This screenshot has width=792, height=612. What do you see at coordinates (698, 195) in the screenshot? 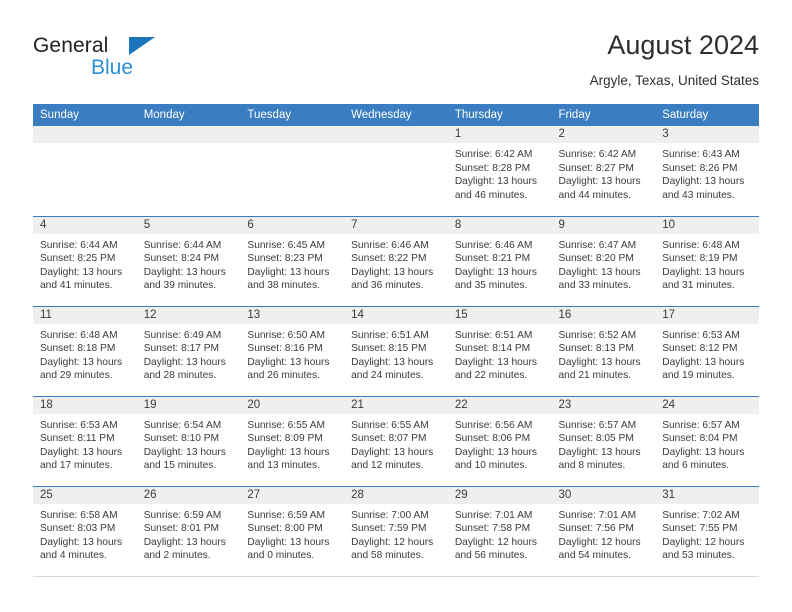
I see `daylight-duration-line2: and 43 minutes.` at bounding box center [698, 195].